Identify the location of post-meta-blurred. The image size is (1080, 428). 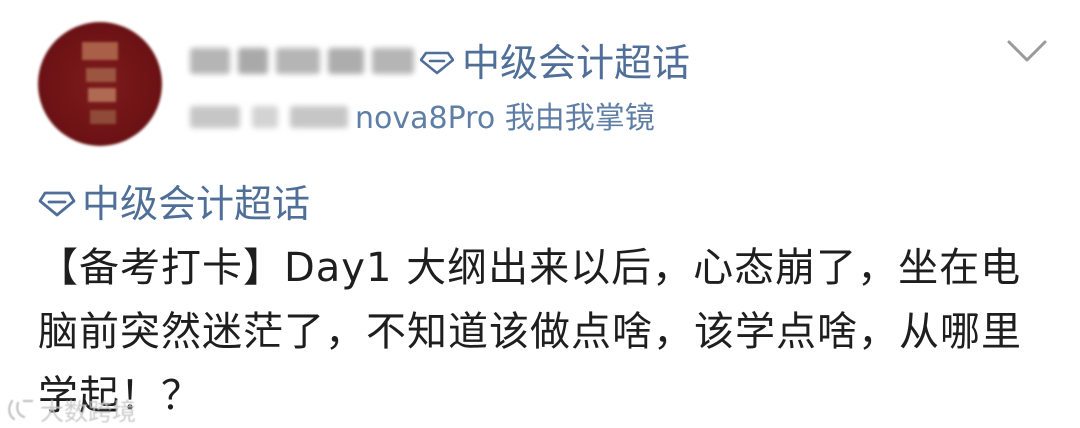
(274, 118).